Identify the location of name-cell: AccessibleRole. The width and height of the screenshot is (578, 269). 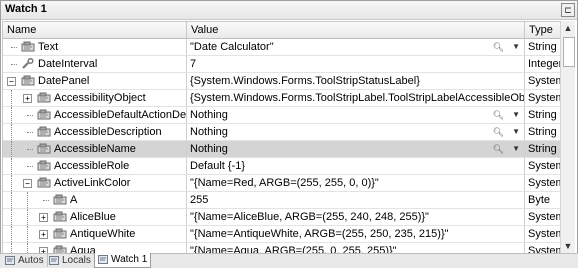
(95, 166).